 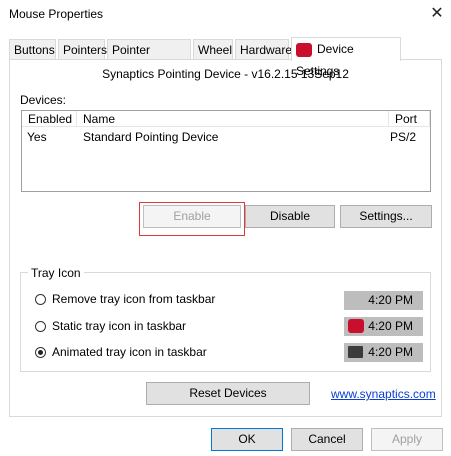 What do you see at coordinates (226, 137) in the screenshot?
I see `table-row: Yes Standard Pointing Device PS/2` at bounding box center [226, 137].